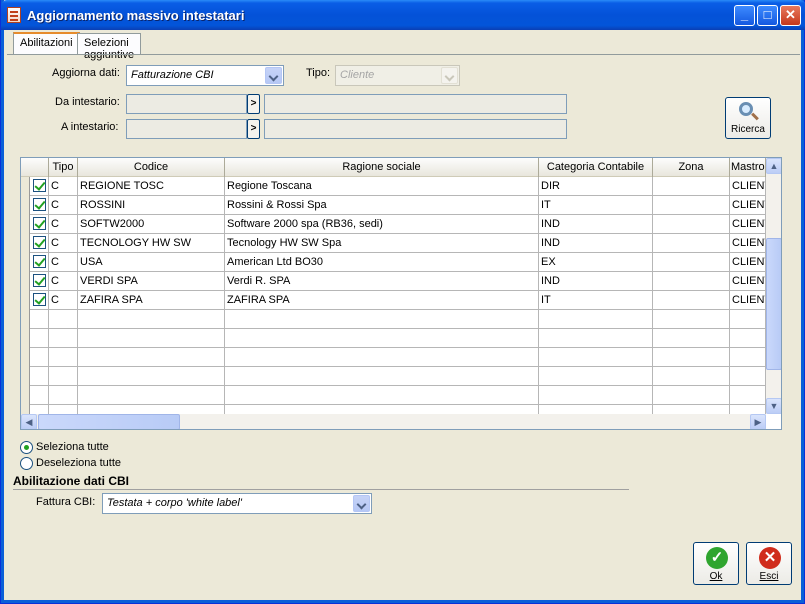  What do you see at coordinates (109, 421) in the screenshot?
I see `horizontal-scroll-thumb` at bounding box center [109, 421].